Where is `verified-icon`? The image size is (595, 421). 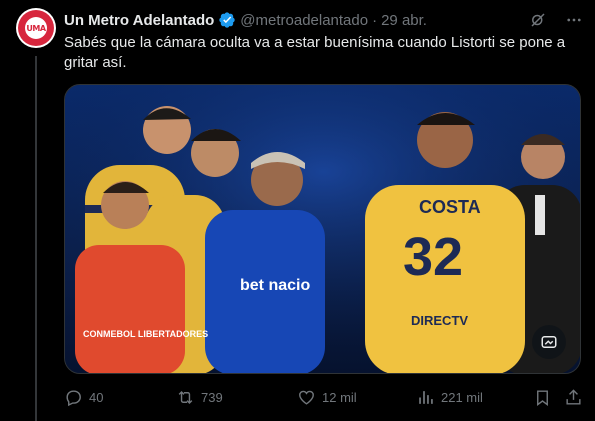 verified-icon is located at coordinates (227, 20).